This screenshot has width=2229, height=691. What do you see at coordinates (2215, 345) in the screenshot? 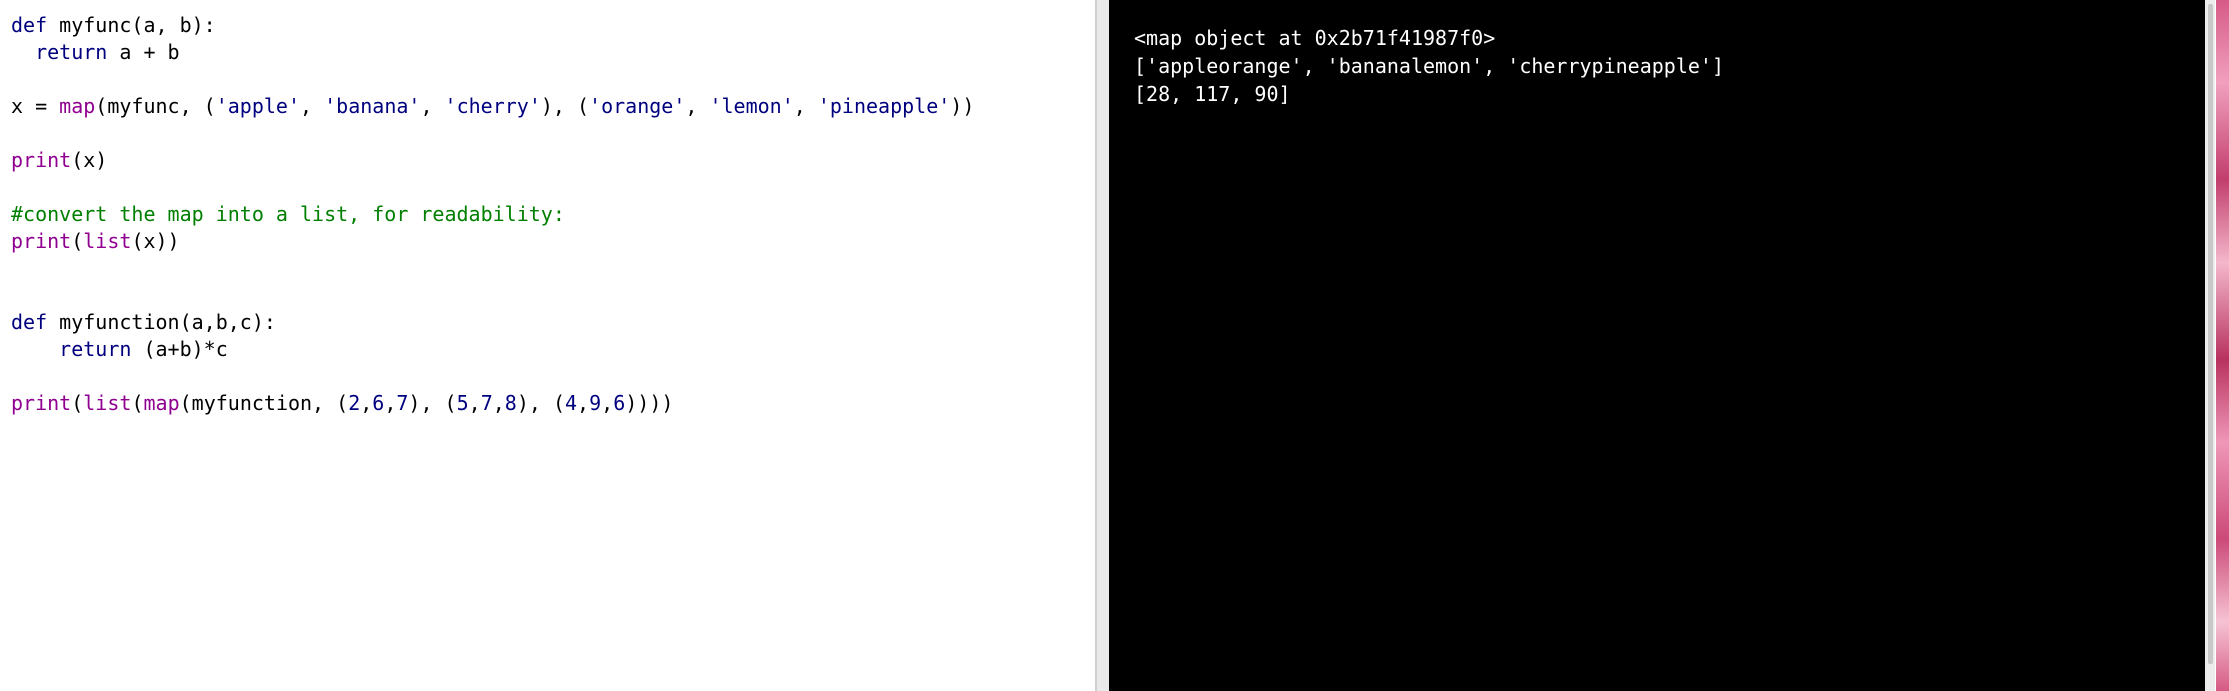
I see `desktop-edge-line` at bounding box center [2215, 345].